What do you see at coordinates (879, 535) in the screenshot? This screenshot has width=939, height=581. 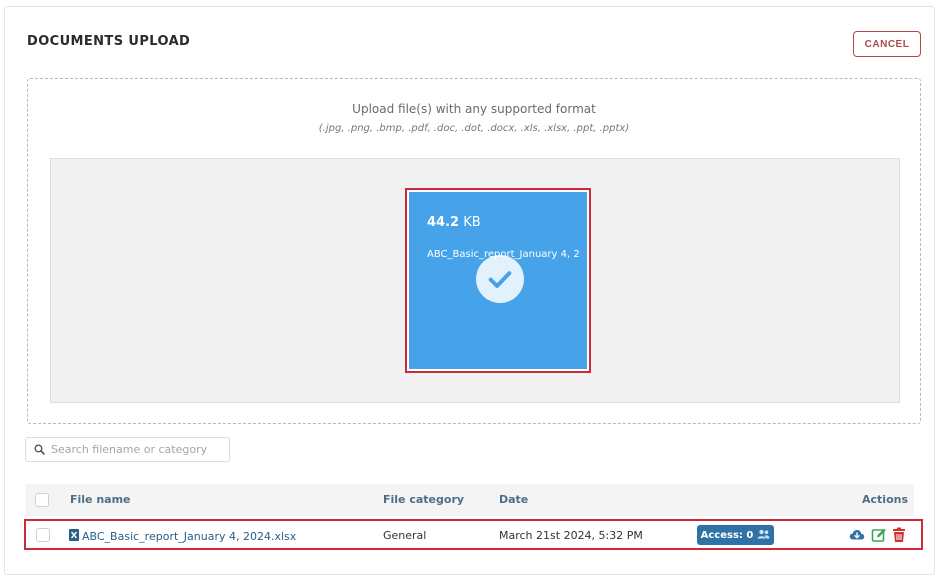 I see `edit-icon` at bounding box center [879, 535].